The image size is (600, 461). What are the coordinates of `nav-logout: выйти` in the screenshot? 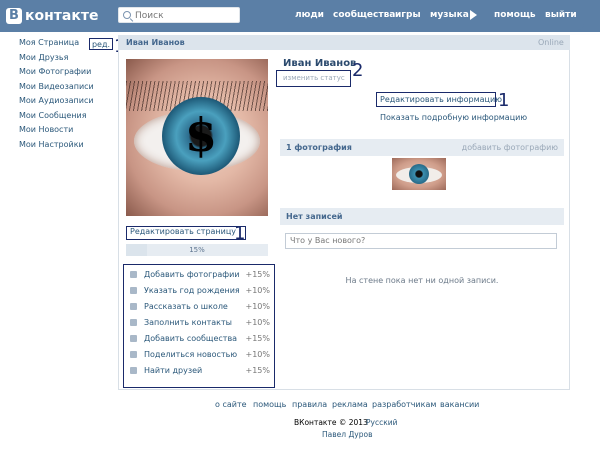 It's located at (561, 15).